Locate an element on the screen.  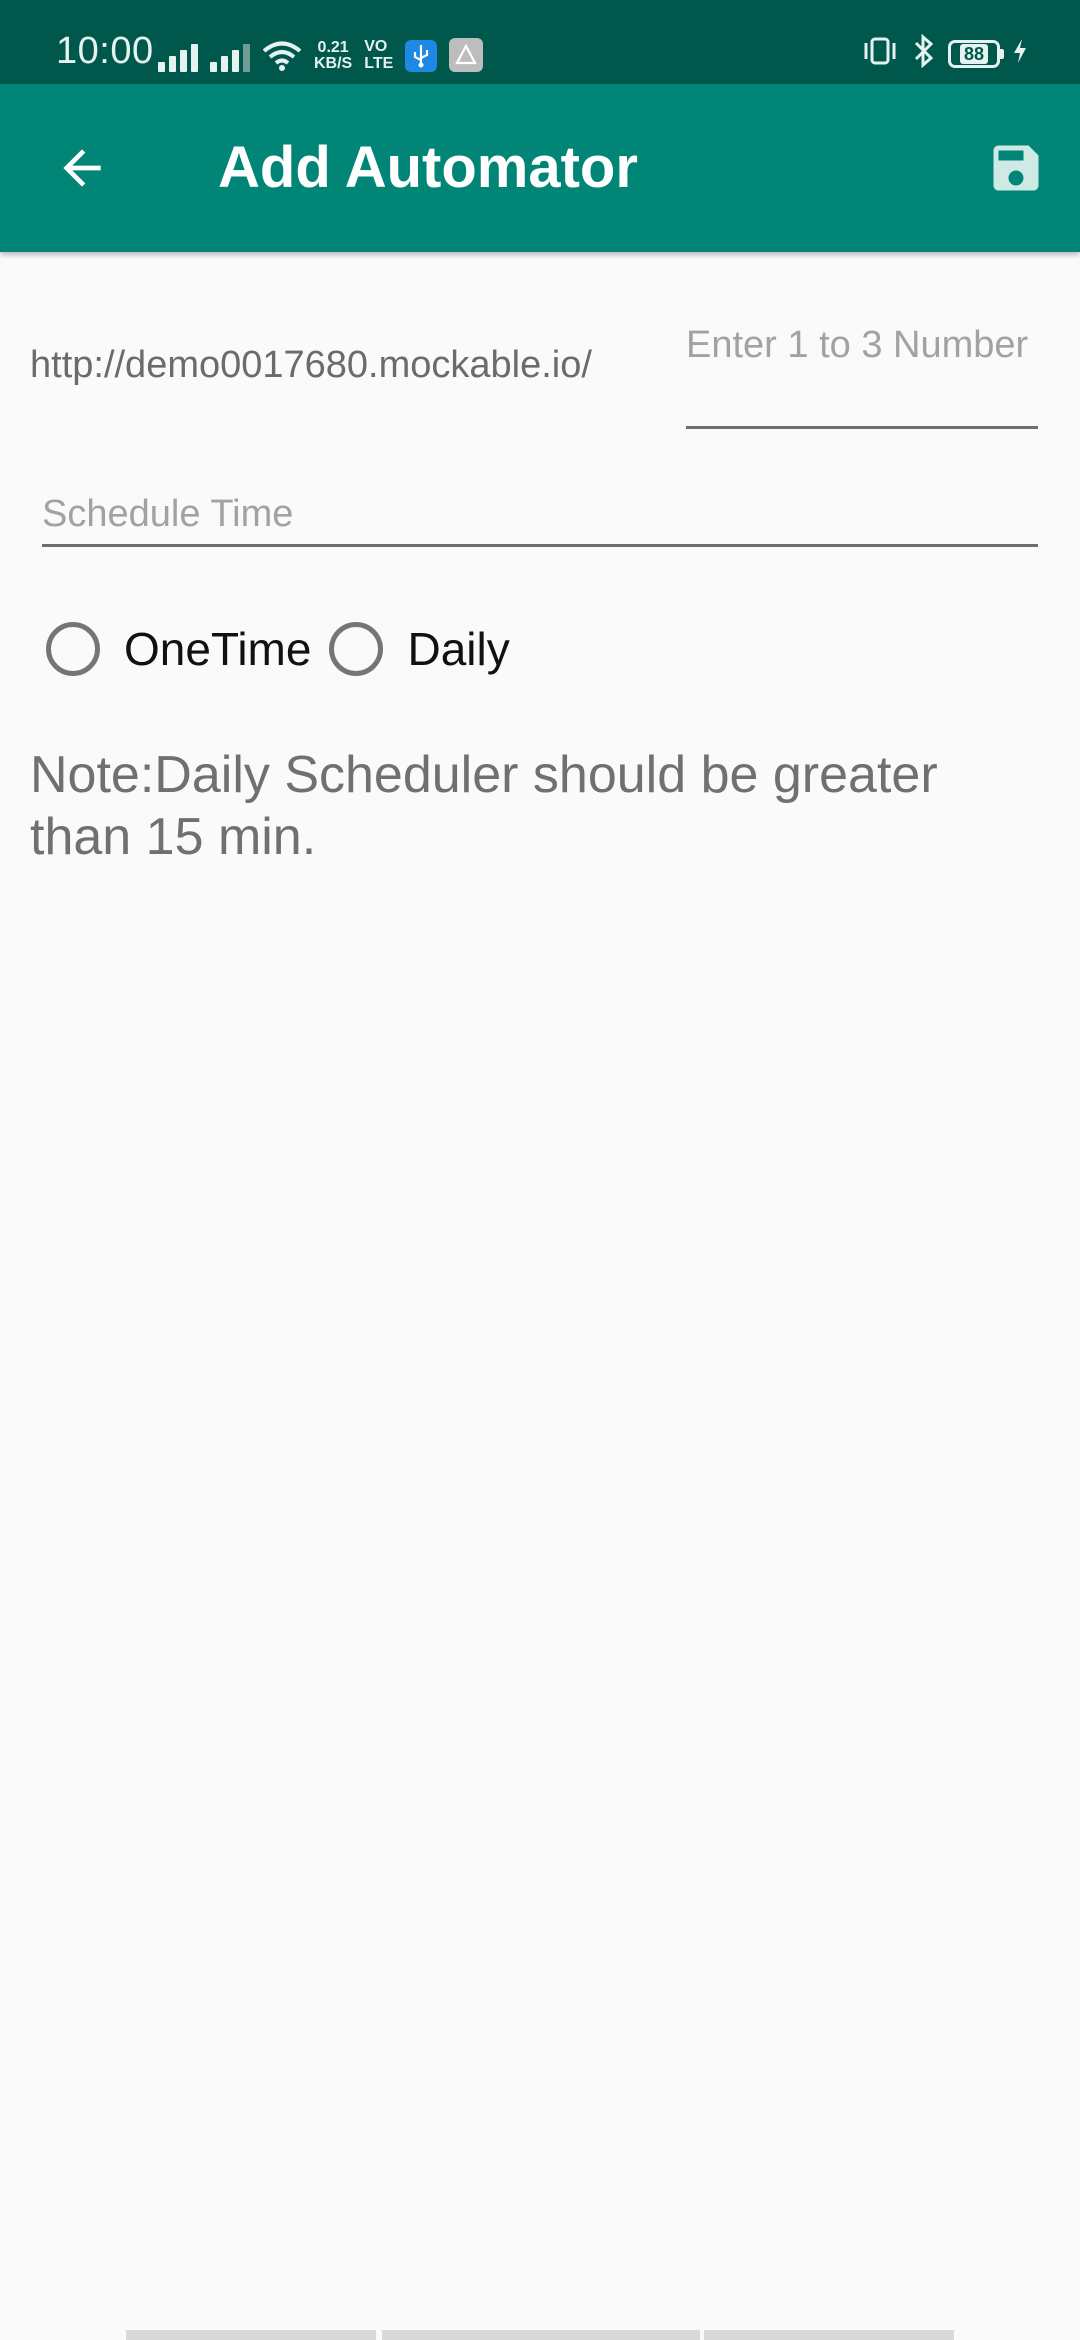
usb-icon is located at coordinates (421, 56).